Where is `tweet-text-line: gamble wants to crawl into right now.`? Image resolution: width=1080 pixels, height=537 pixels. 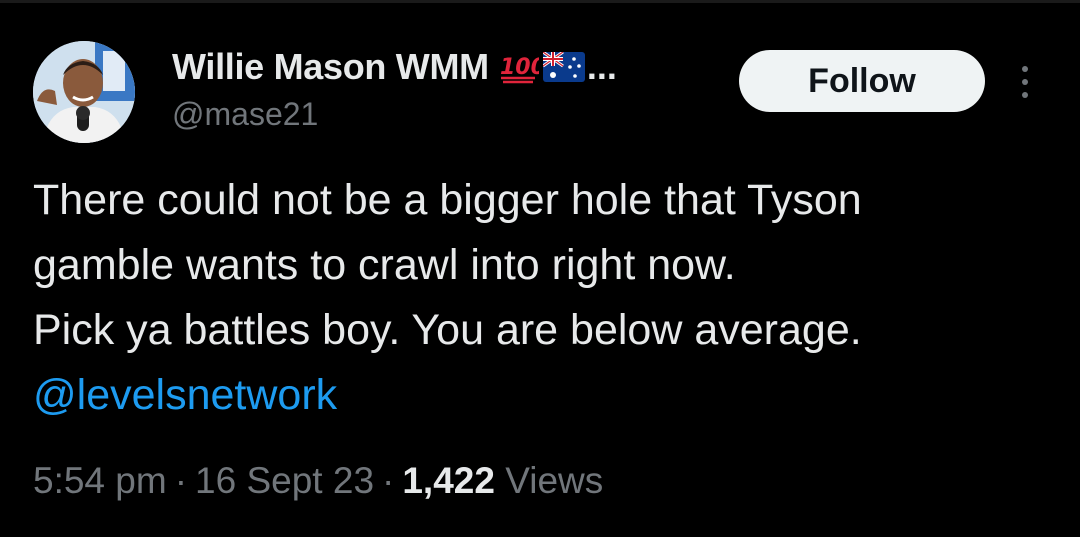
tweet-text-line: gamble wants to crawl into right now. is located at coordinates (384, 265).